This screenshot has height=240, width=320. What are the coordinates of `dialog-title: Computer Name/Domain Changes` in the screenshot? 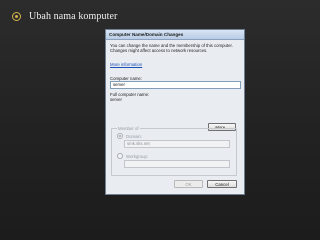 It's located at (146, 34).